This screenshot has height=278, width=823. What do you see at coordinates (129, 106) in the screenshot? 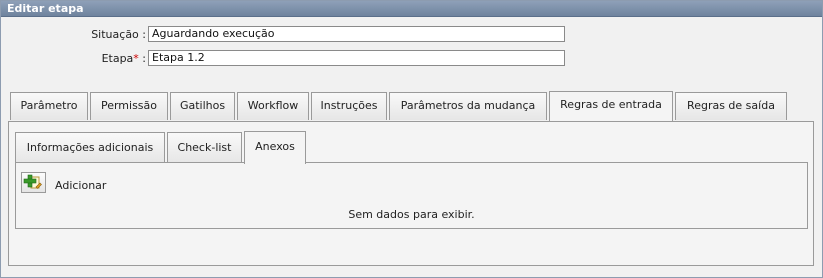
I see `tab-permissao: Permissão` at bounding box center [129, 106].